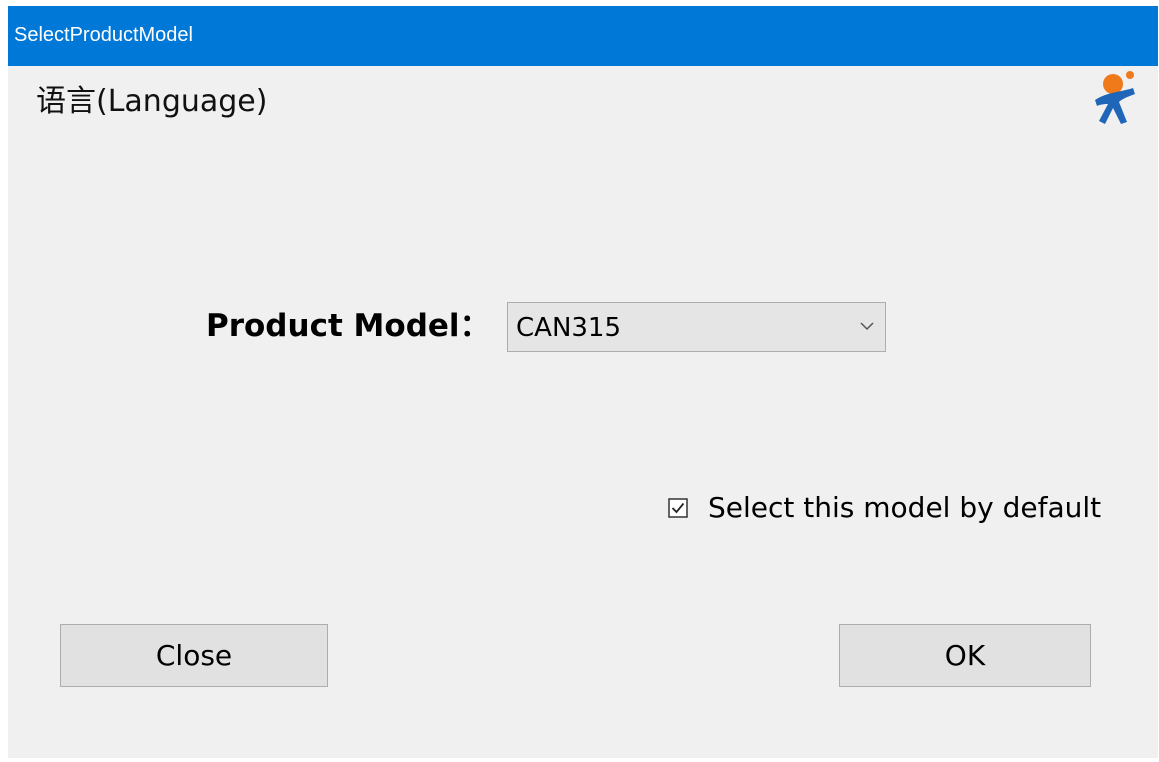 This screenshot has width=1159, height=762. What do you see at coordinates (867, 326) in the screenshot?
I see `chevron-down-icon` at bounding box center [867, 326].